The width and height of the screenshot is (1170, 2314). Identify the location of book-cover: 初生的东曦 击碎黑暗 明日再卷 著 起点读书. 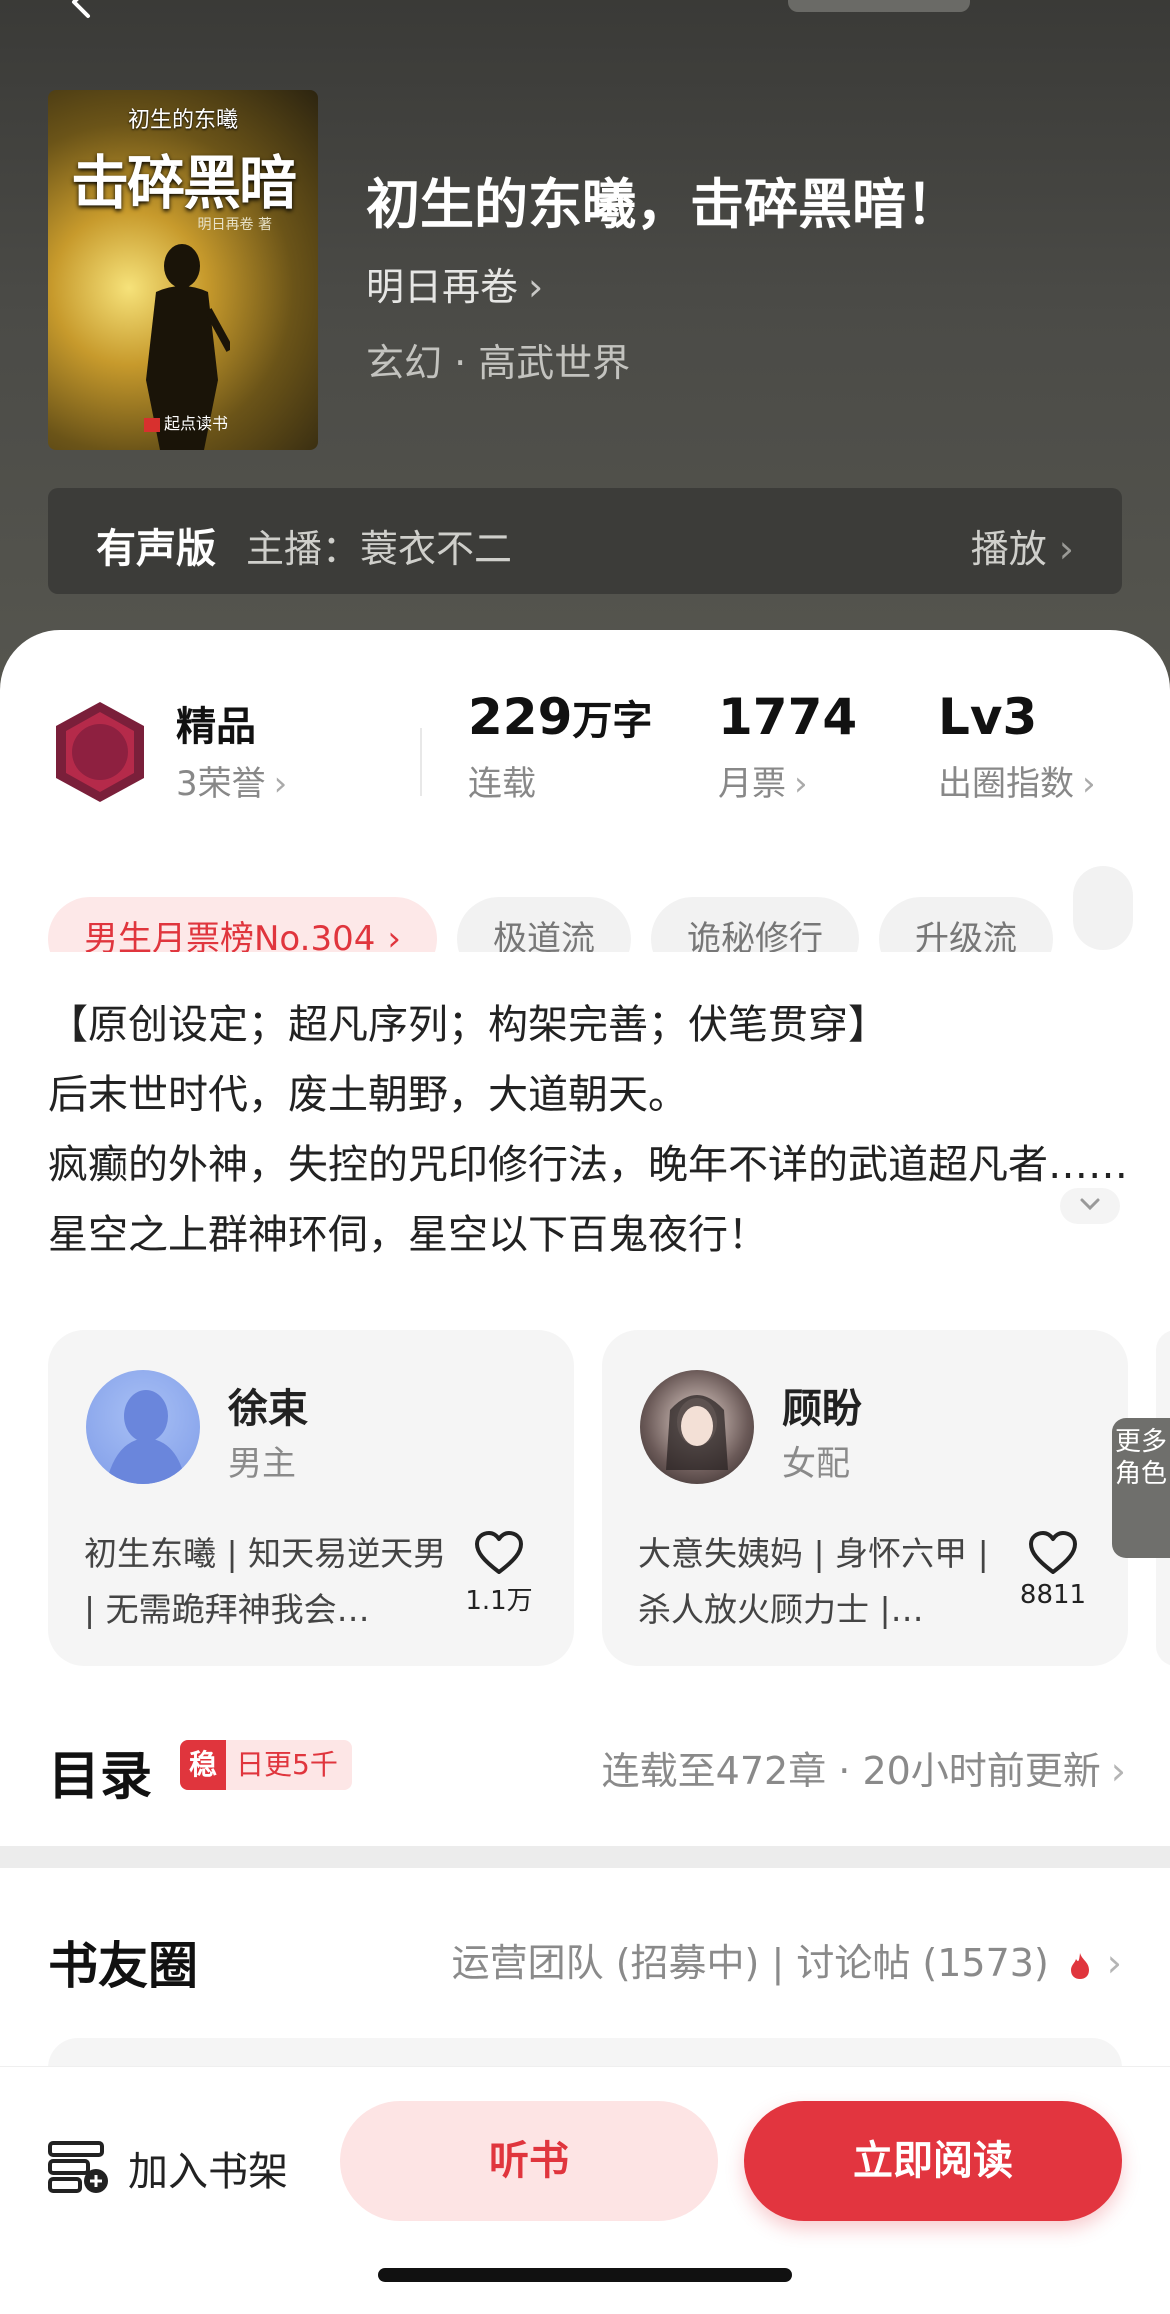
(183, 270).